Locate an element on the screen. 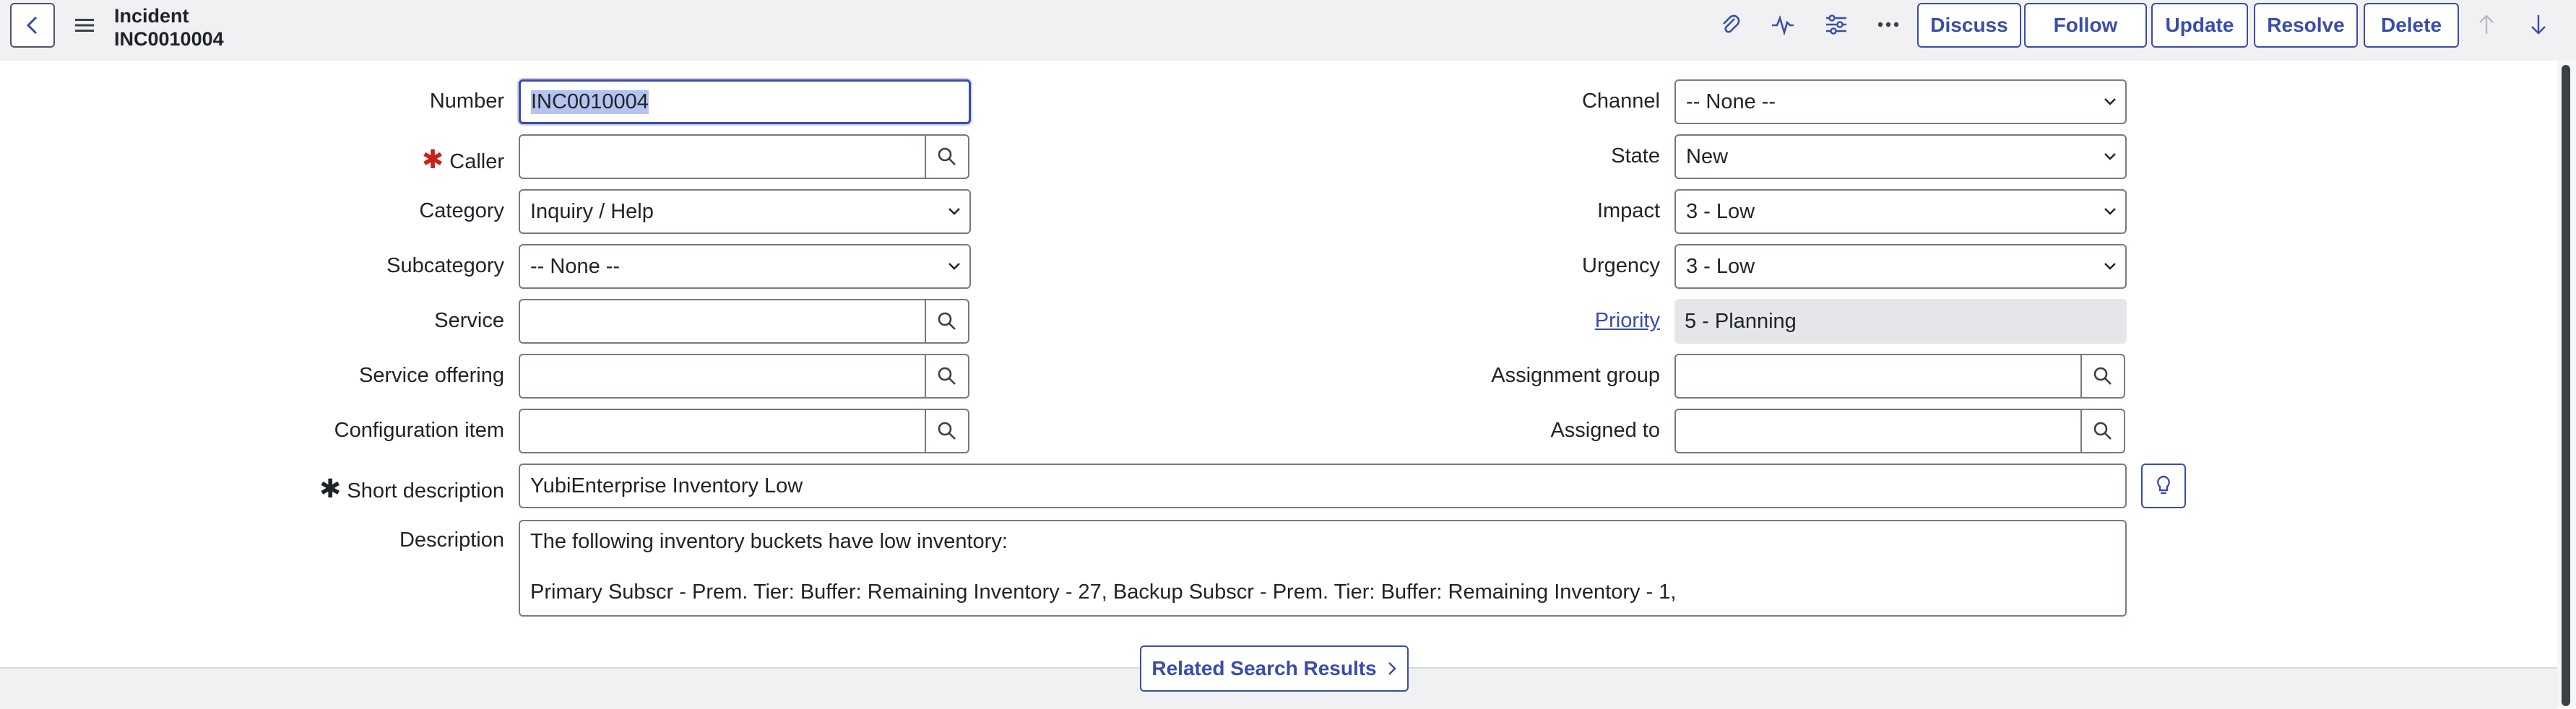  urgency-label: Urgency is located at coordinates (1621, 265).